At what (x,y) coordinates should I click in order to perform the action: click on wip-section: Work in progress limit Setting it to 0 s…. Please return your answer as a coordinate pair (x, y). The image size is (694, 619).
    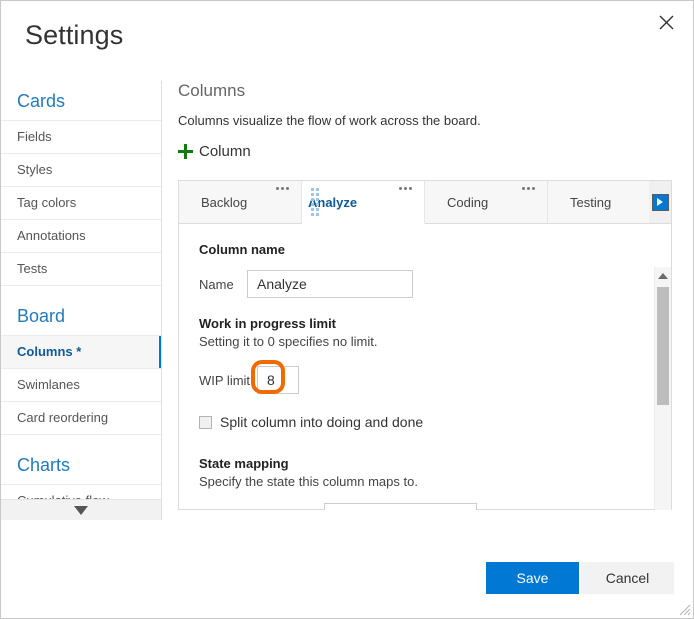
    Looking at the image, I should click on (435, 333).